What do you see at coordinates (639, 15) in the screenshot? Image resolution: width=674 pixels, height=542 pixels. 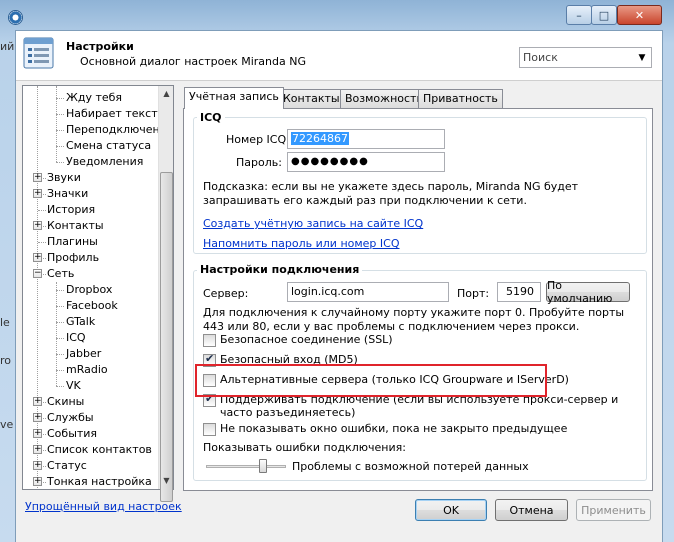 I see `close-button: ✕` at bounding box center [639, 15].